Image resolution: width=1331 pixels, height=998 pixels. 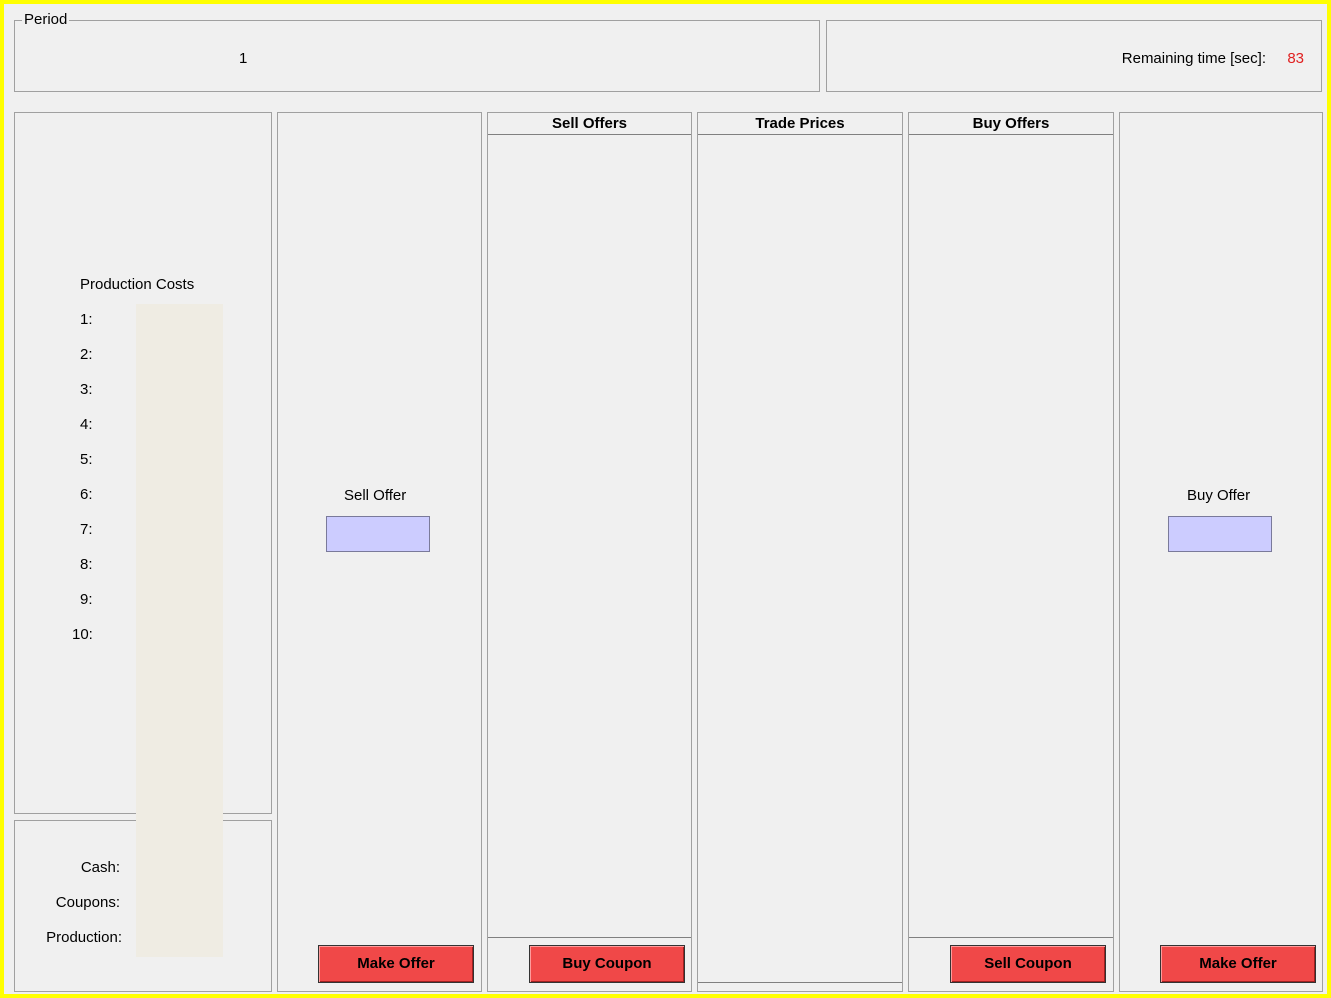 I want to click on cost-row-label: 5:, so click(x=86, y=459).